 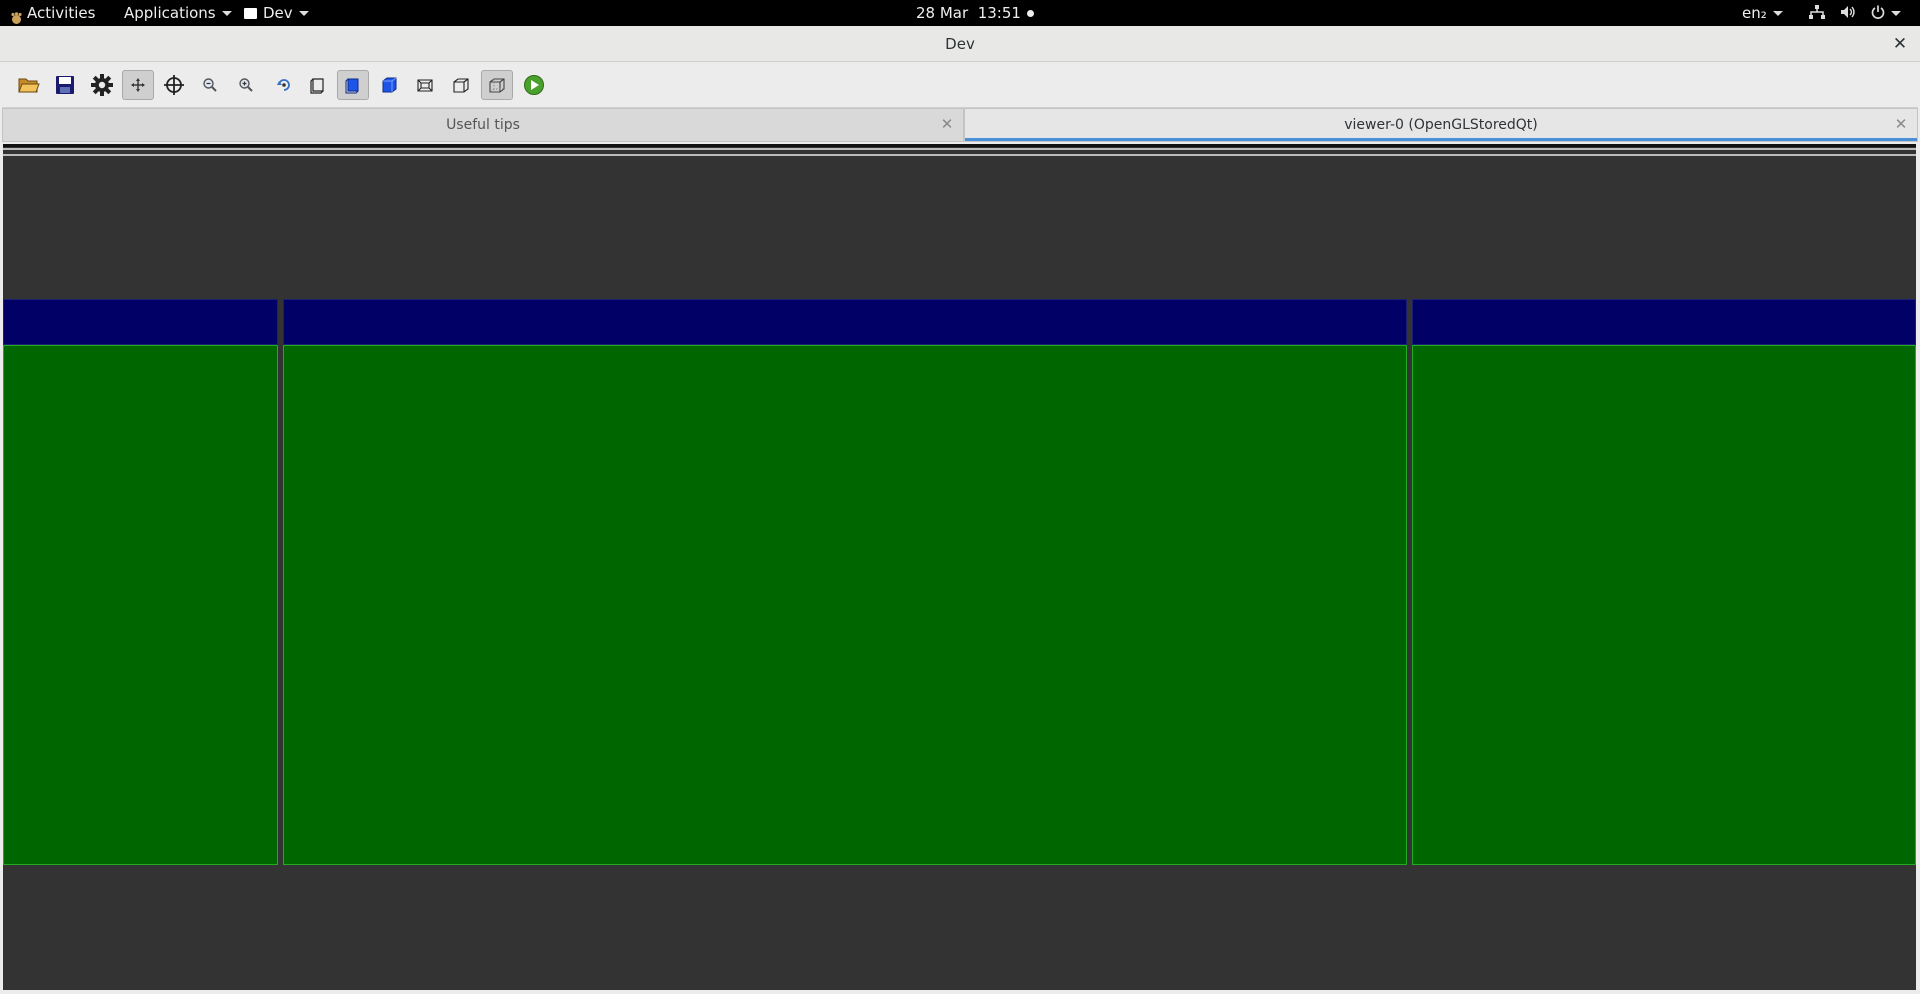 I want to click on zoom-in-icon, so click(x=246, y=85).